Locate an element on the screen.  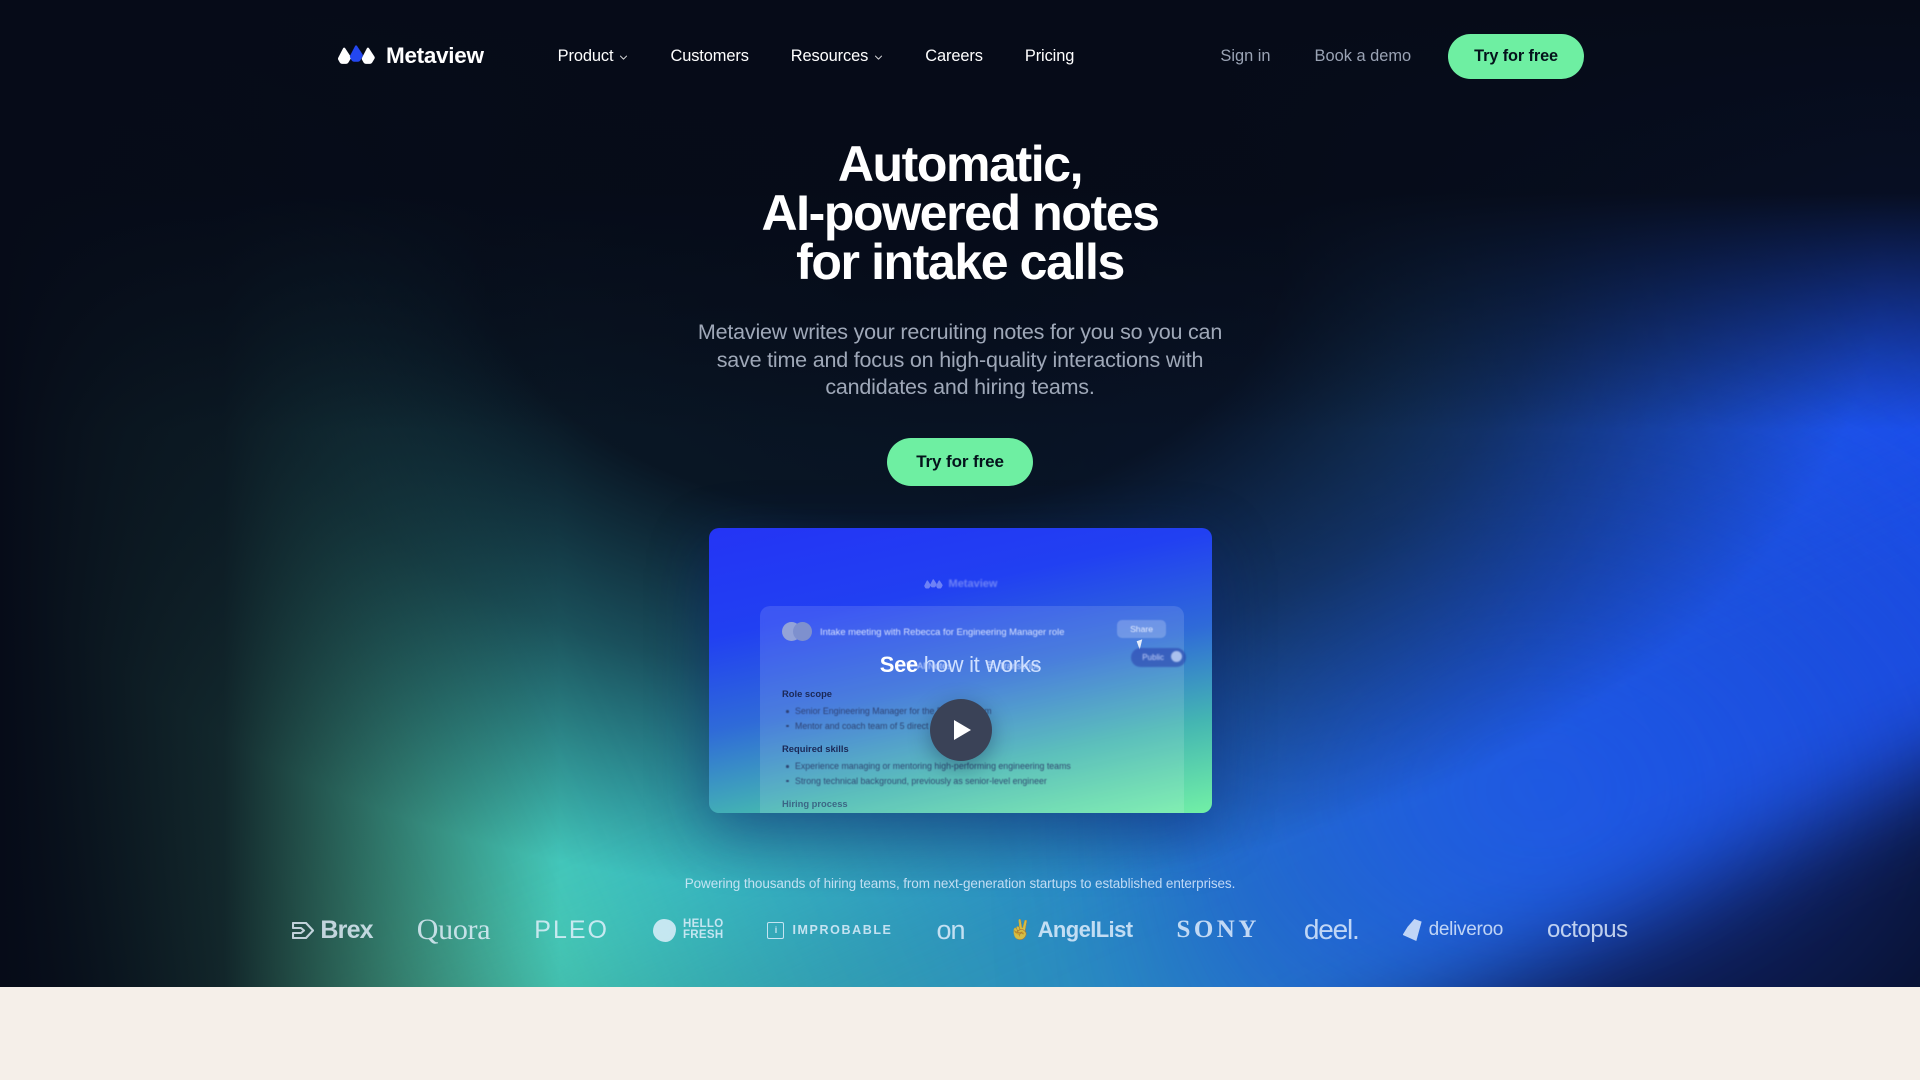
play-icon is located at coordinates (962, 730).